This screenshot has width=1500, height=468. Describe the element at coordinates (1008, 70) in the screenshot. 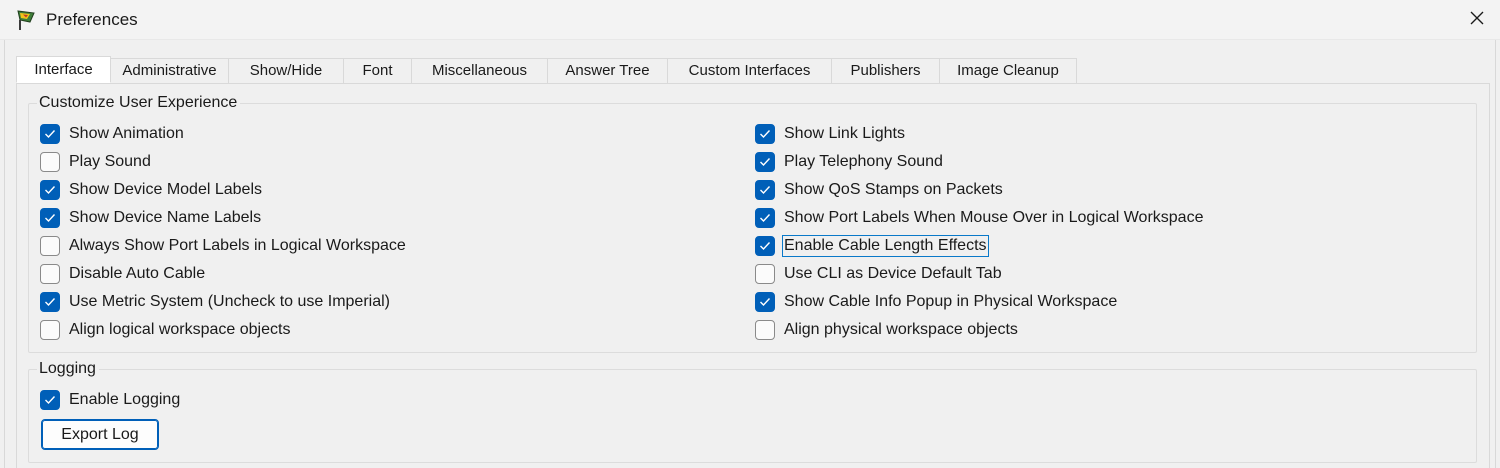

I see `tab-image-cleanup: Image Cleanup` at that location.